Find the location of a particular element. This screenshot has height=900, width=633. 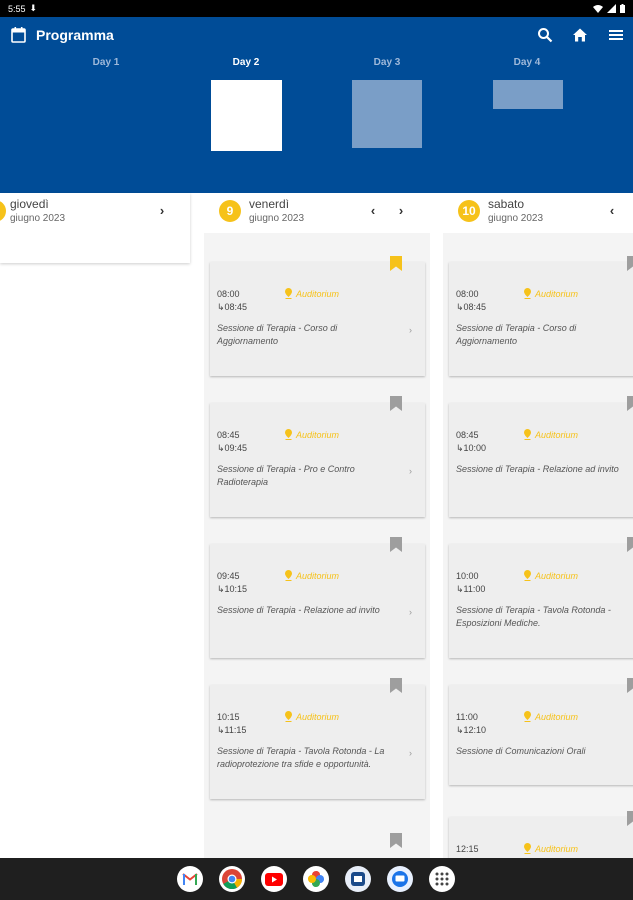

app-dock is located at coordinates (316, 879).